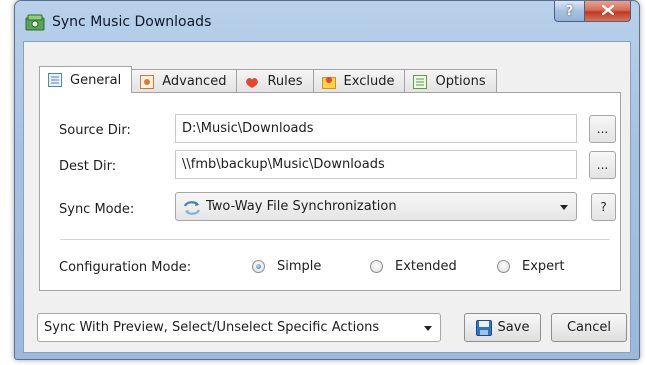 This screenshot has width=647, height=365. I want to click on cancel-button: Cancel, so click(589, 327).